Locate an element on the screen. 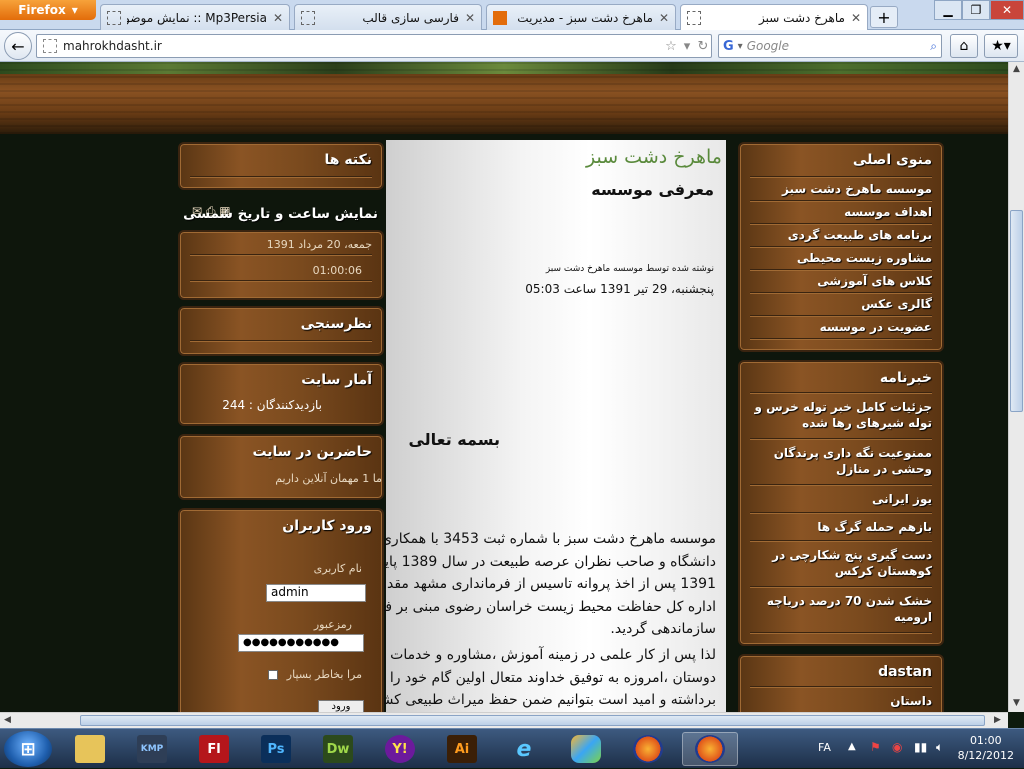 The width and height of the screenshot is (1024, 769). username-field: admin is located at coordinates (316, 593).